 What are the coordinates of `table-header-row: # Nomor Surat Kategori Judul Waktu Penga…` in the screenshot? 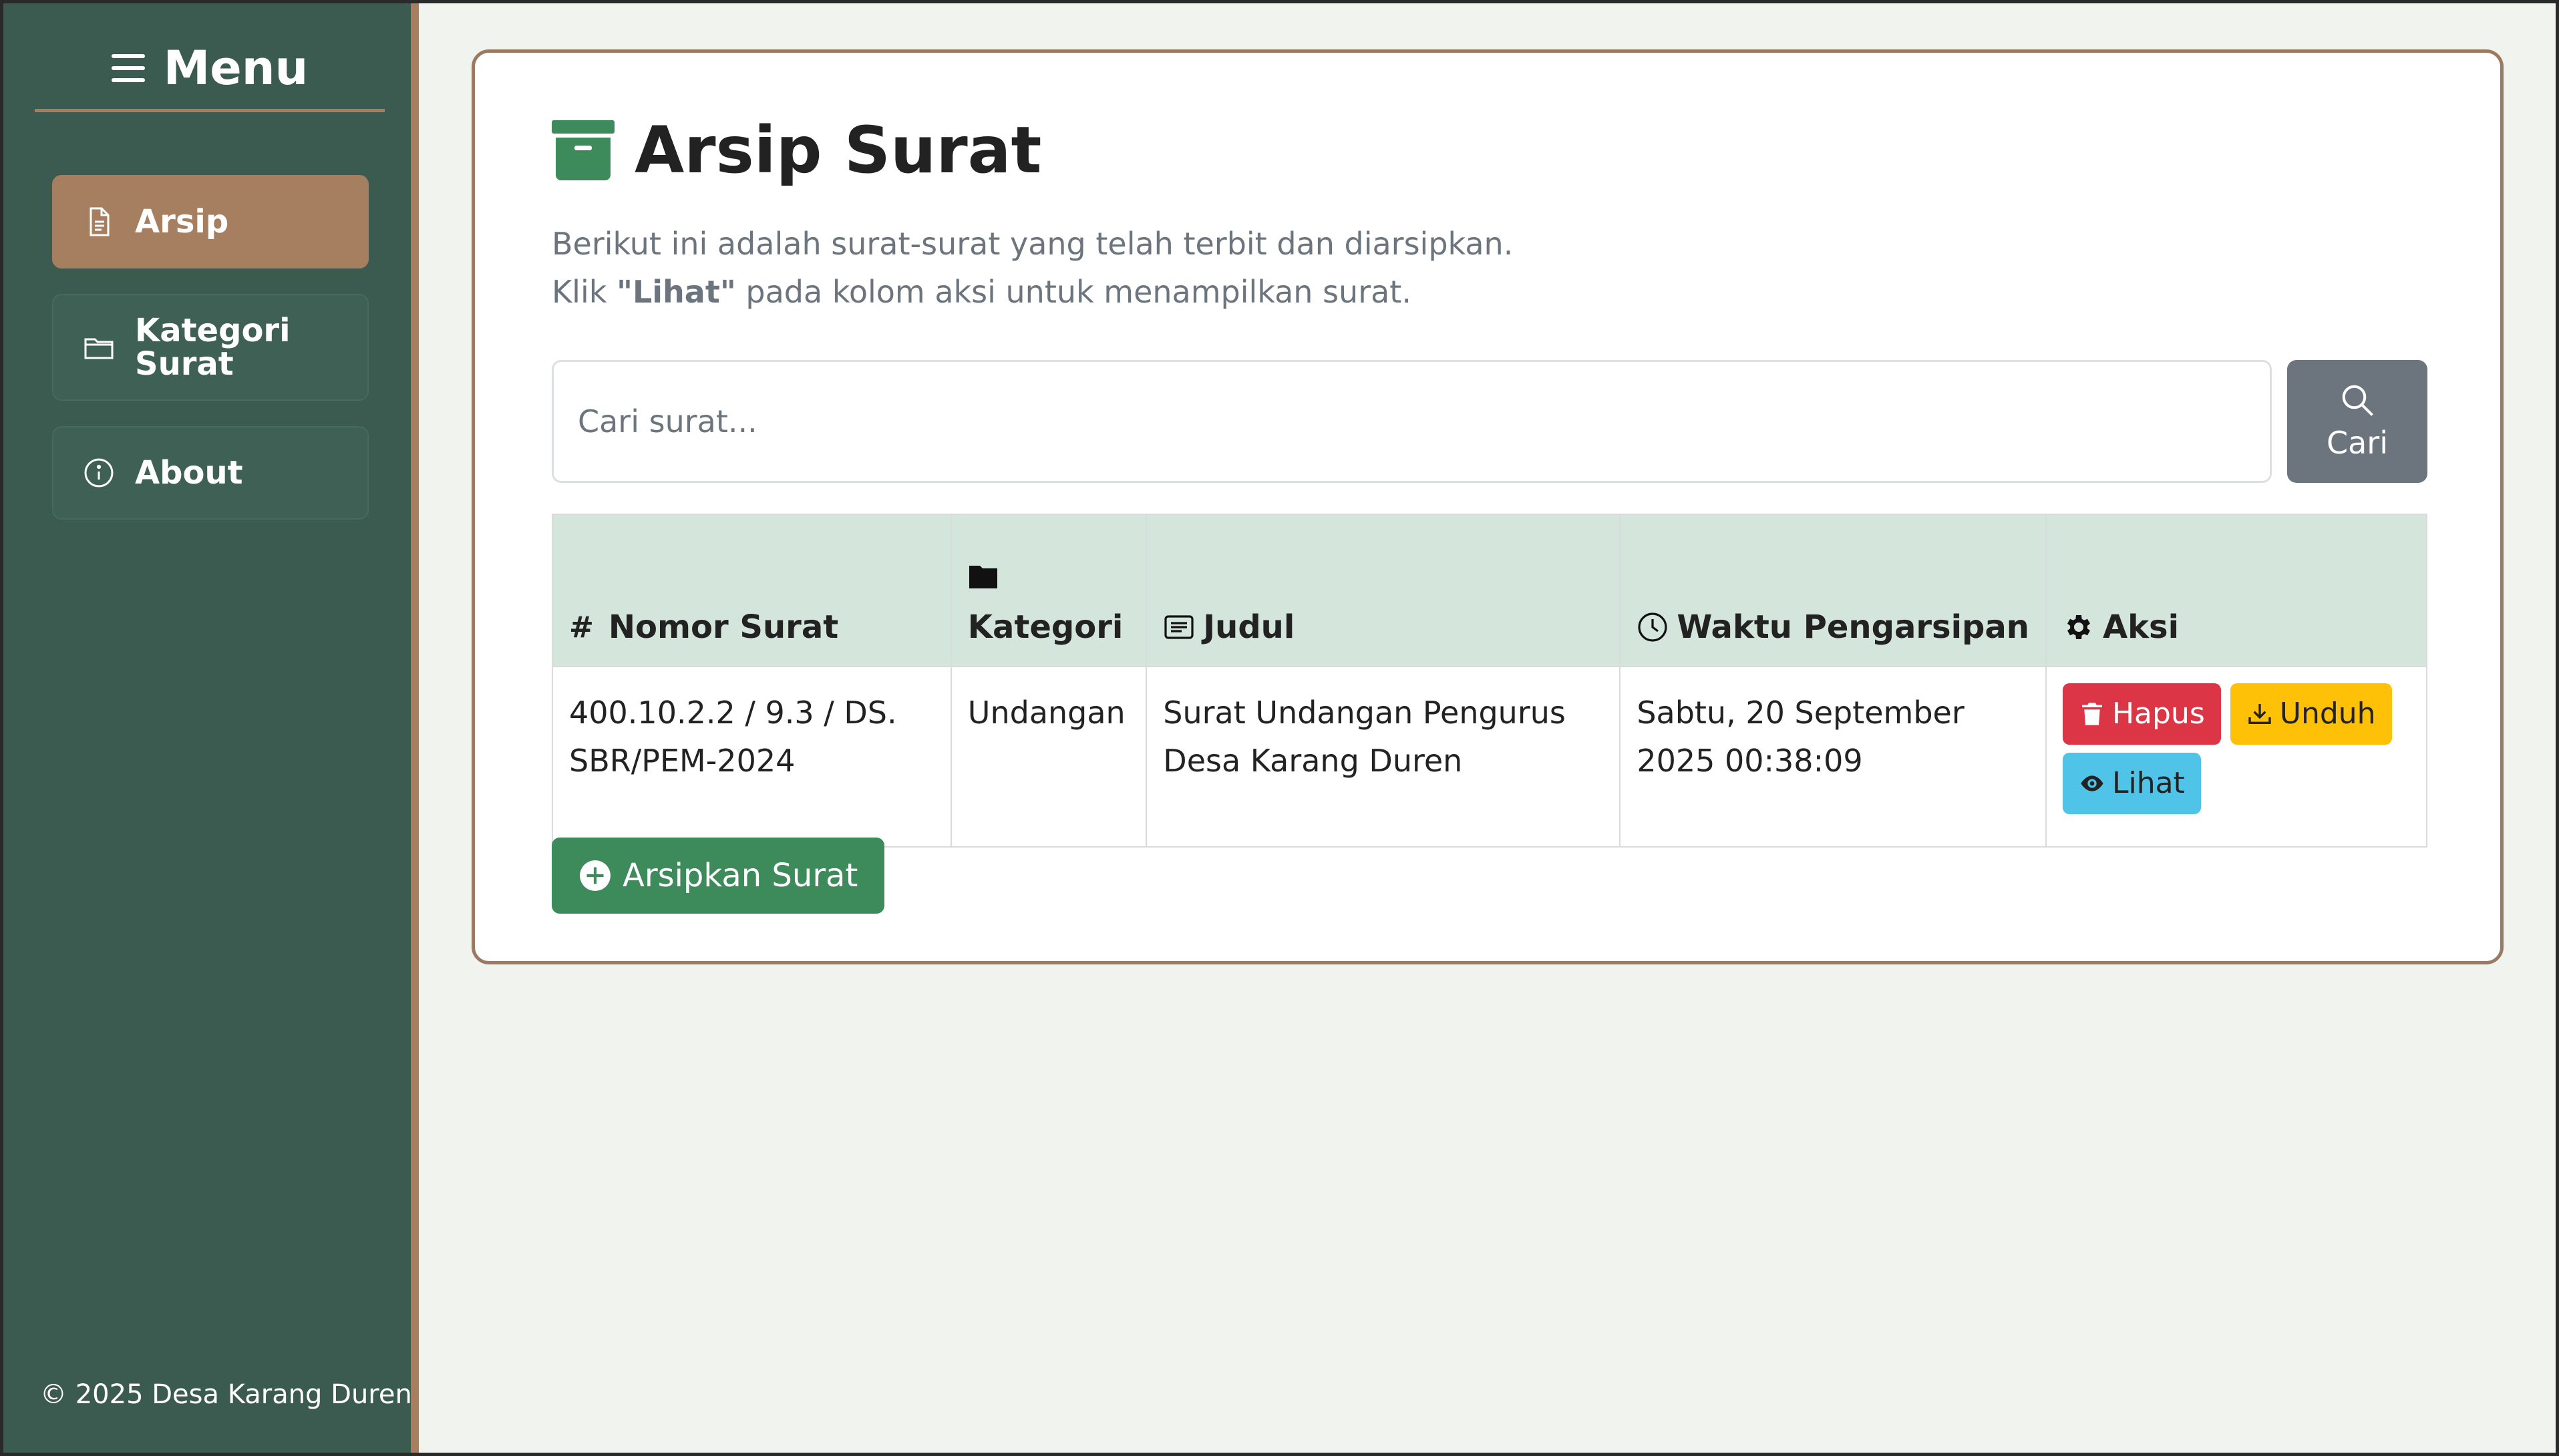 It's located at (1490, 590).